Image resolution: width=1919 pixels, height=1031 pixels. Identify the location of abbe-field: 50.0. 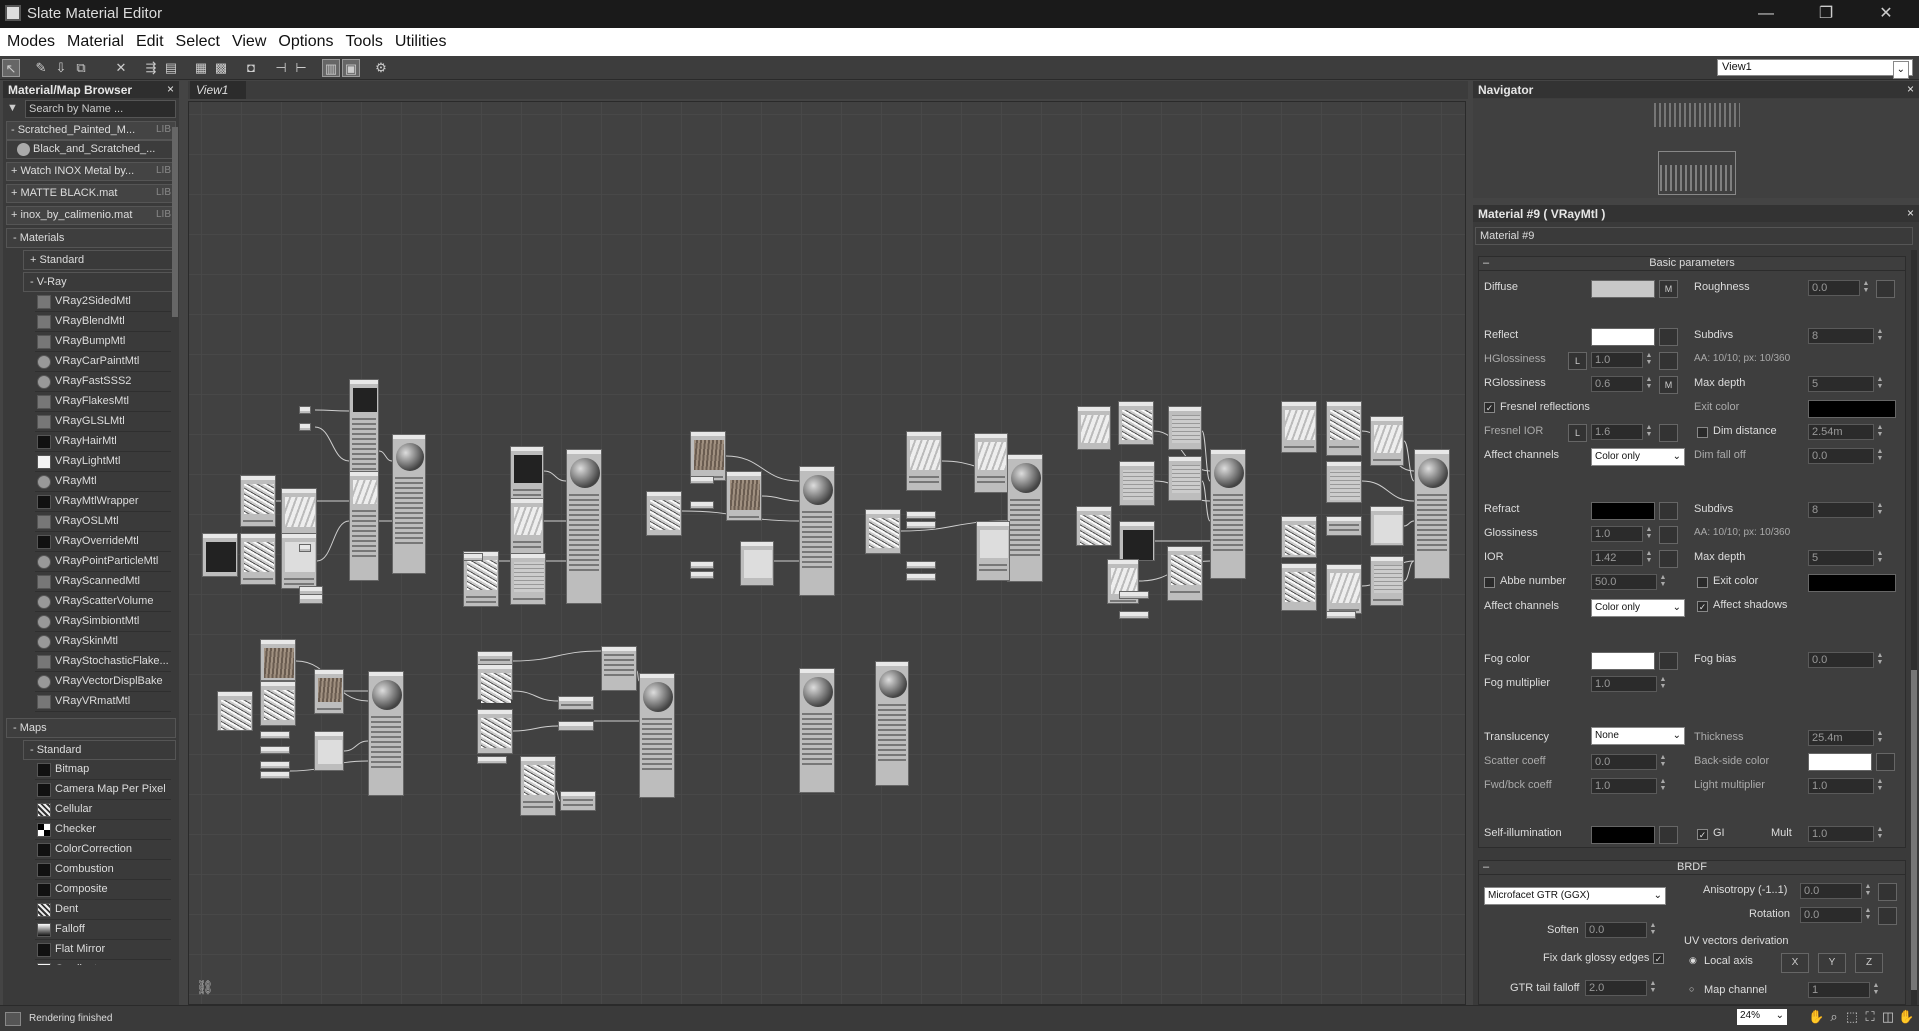
(1624, 582).